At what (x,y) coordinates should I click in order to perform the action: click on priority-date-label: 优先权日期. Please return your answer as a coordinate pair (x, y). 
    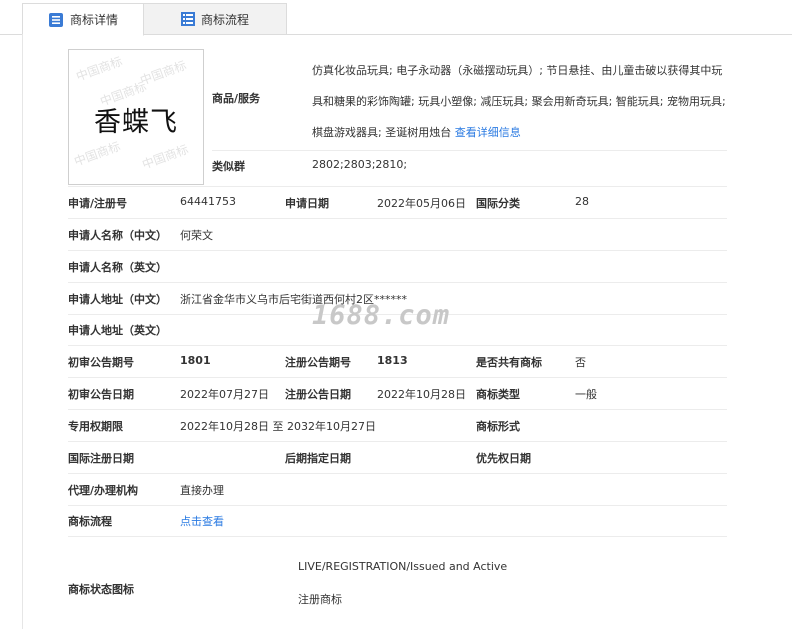
    Looking at the image, I should click on (503, 458).